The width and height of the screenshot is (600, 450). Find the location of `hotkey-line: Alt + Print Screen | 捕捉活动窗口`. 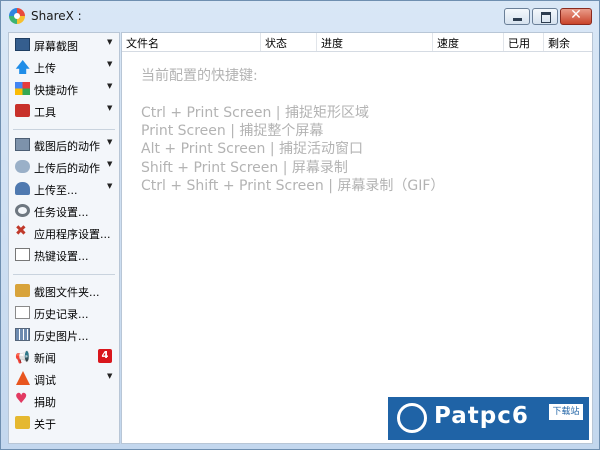

hotkey-line: Alt + Print Screen | 捕捉活动窗口 is located at coordinates (252, 149).